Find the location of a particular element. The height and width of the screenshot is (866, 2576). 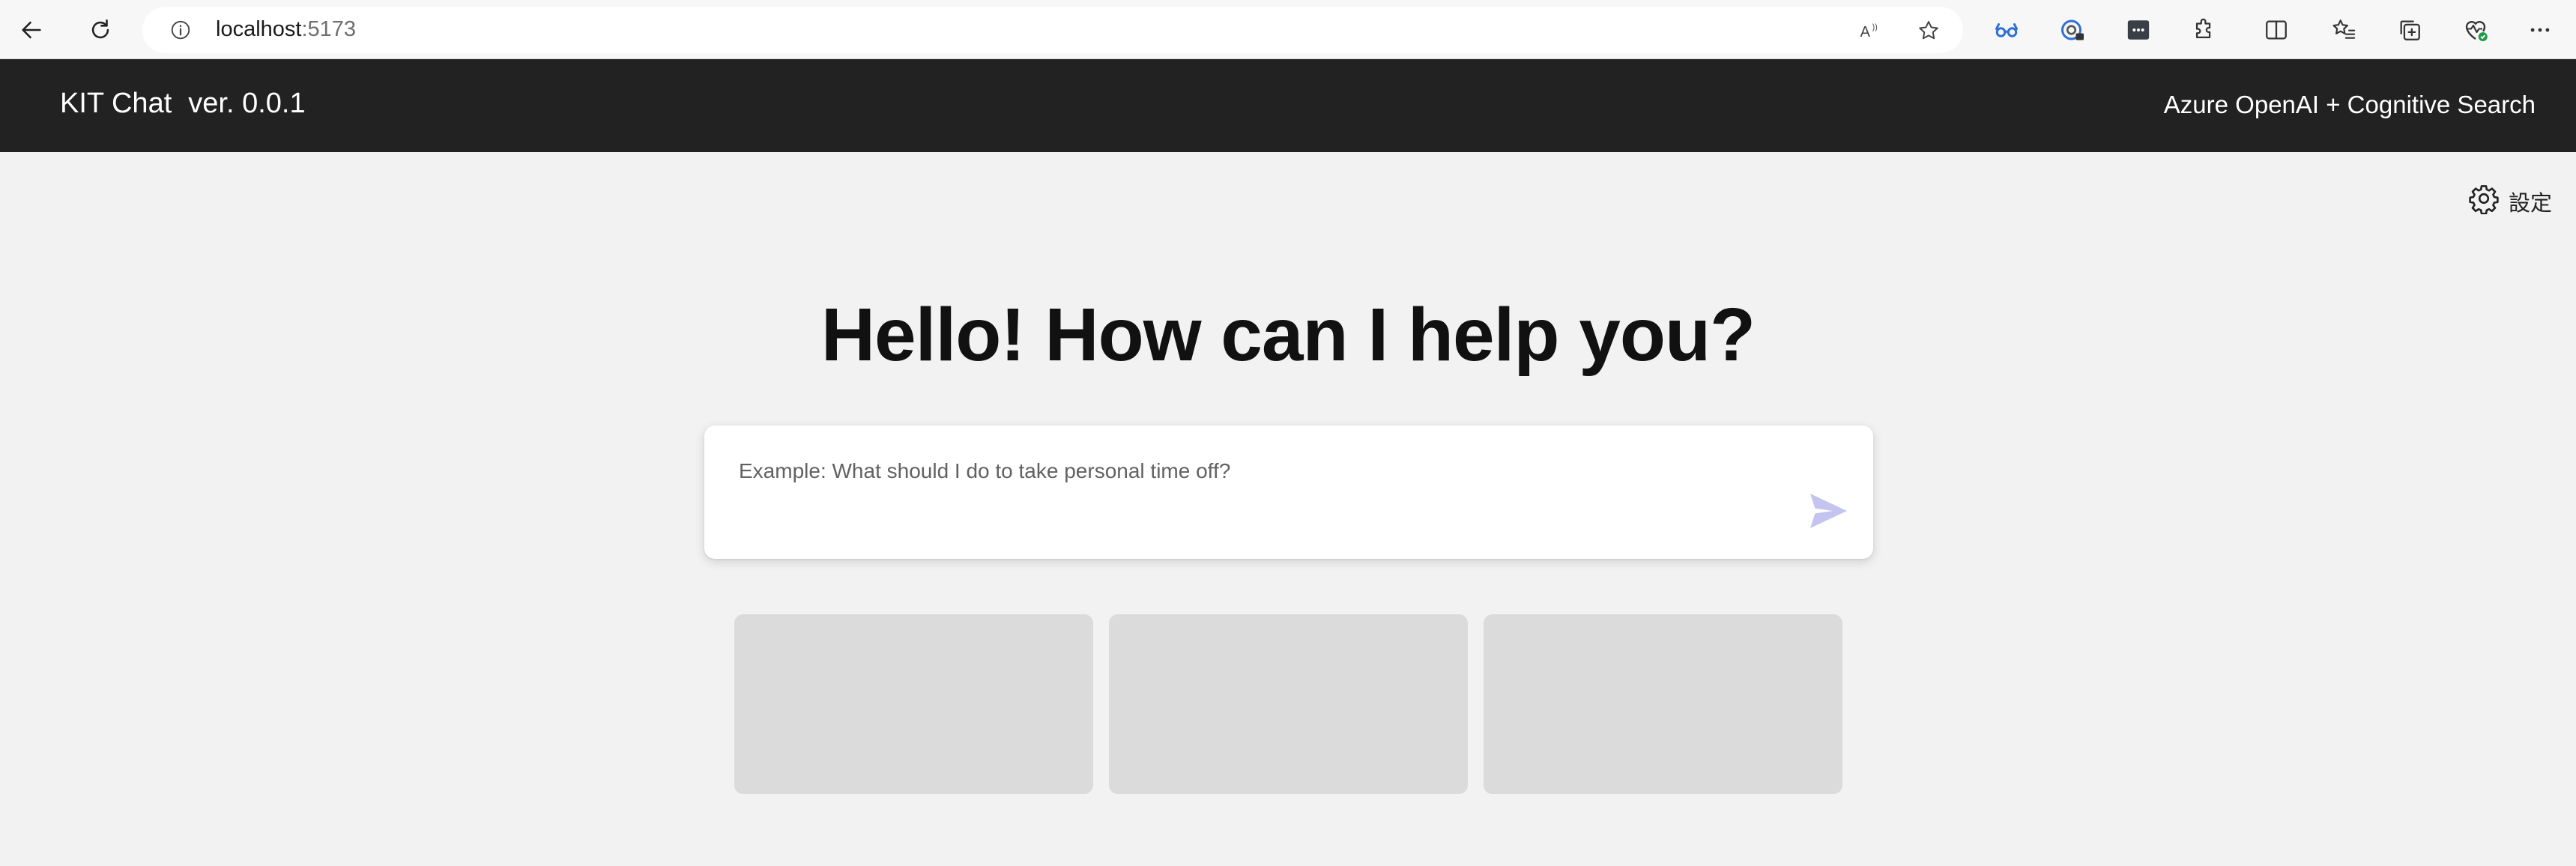

url-port: :5173 is located at coordinates (329, 29).